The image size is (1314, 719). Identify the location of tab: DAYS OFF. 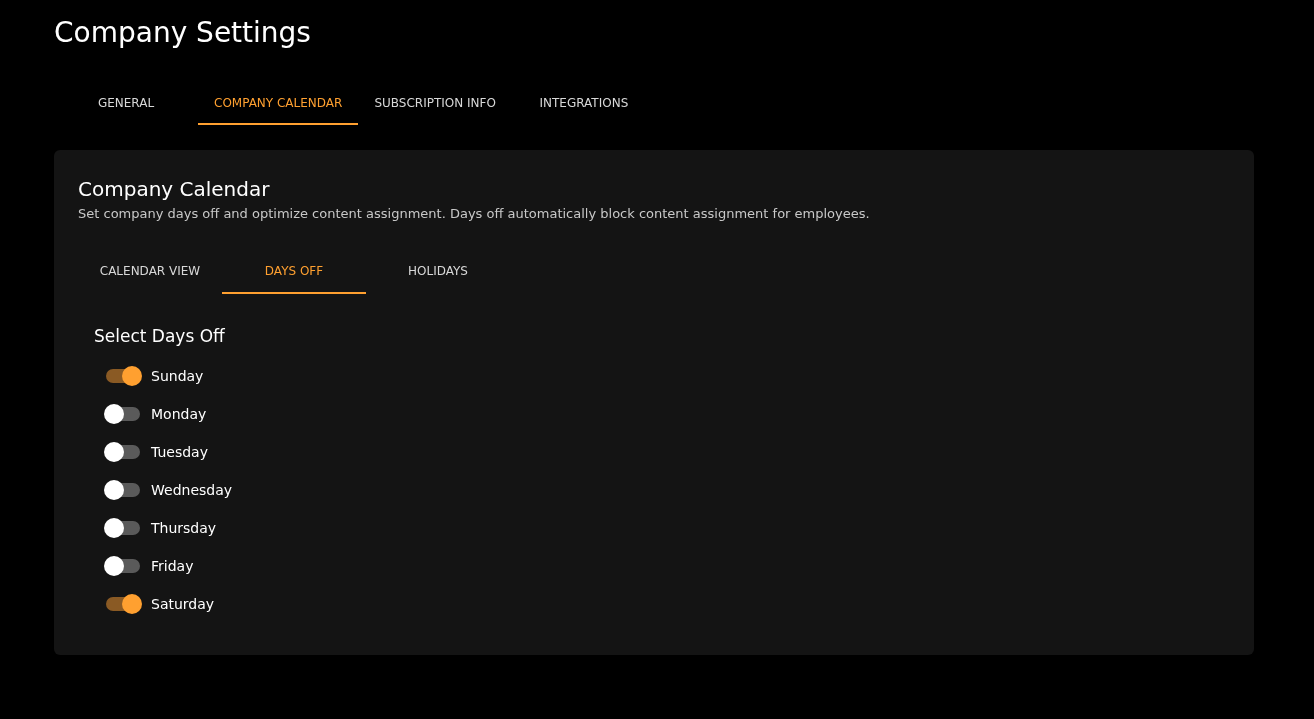
(294, 271).